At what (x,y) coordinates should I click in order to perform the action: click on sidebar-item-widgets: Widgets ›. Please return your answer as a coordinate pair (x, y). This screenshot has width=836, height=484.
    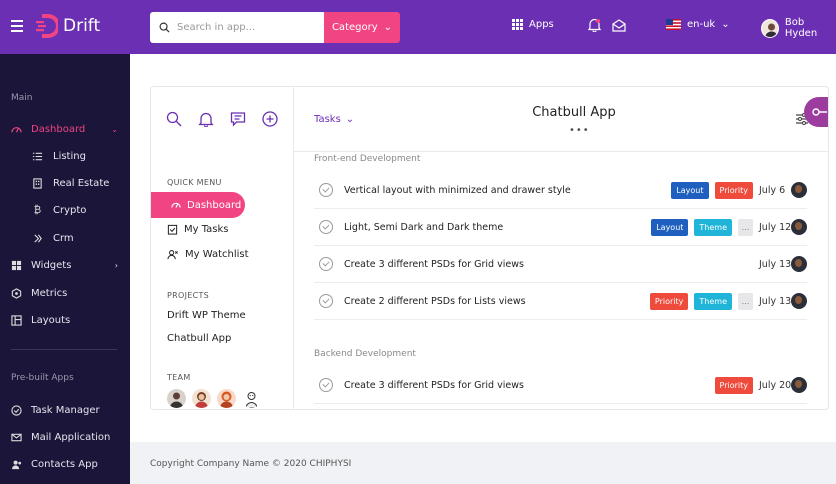
    Looking at the image, I should click on (64, 265).